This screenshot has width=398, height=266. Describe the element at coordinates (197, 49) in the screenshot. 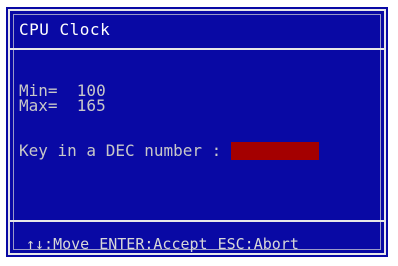

I see `title-divider` at that location.